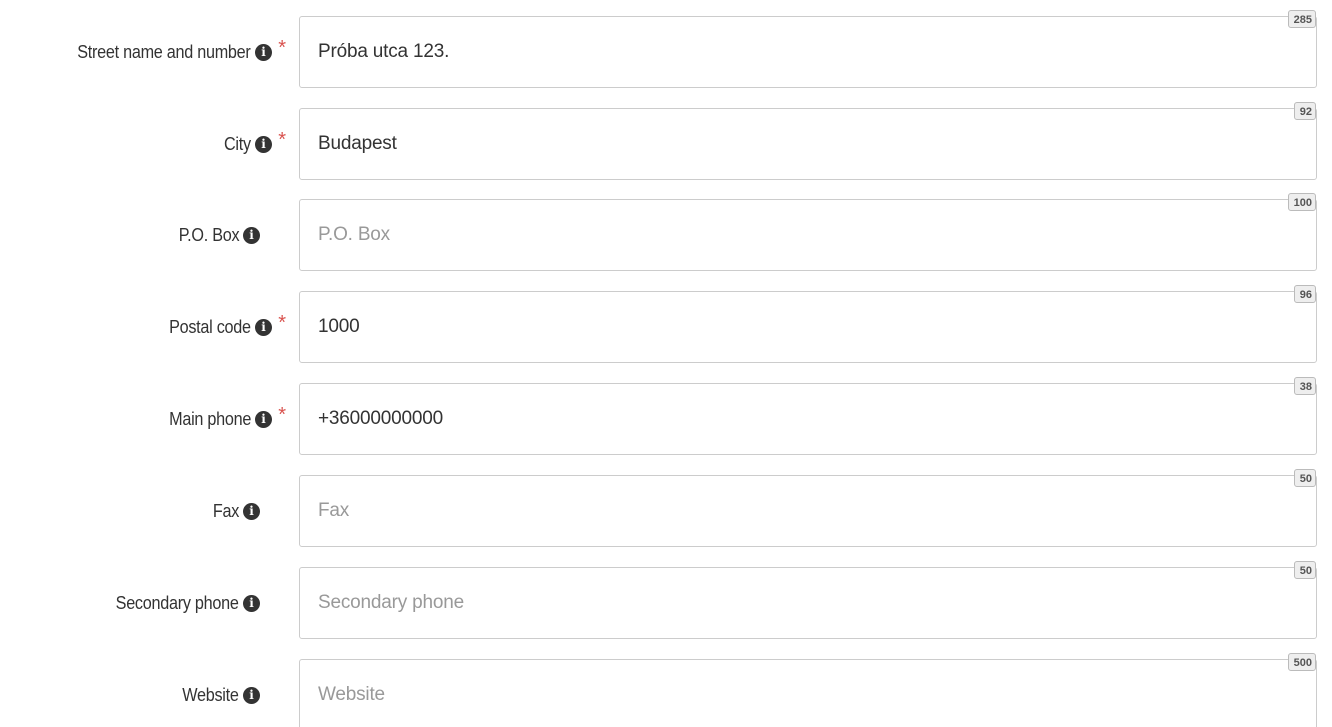 This screenshot has width=1332, height=727. Describe the element at coordinates (808, 327) in the screenshot. I see `postal-code-input` at that location.